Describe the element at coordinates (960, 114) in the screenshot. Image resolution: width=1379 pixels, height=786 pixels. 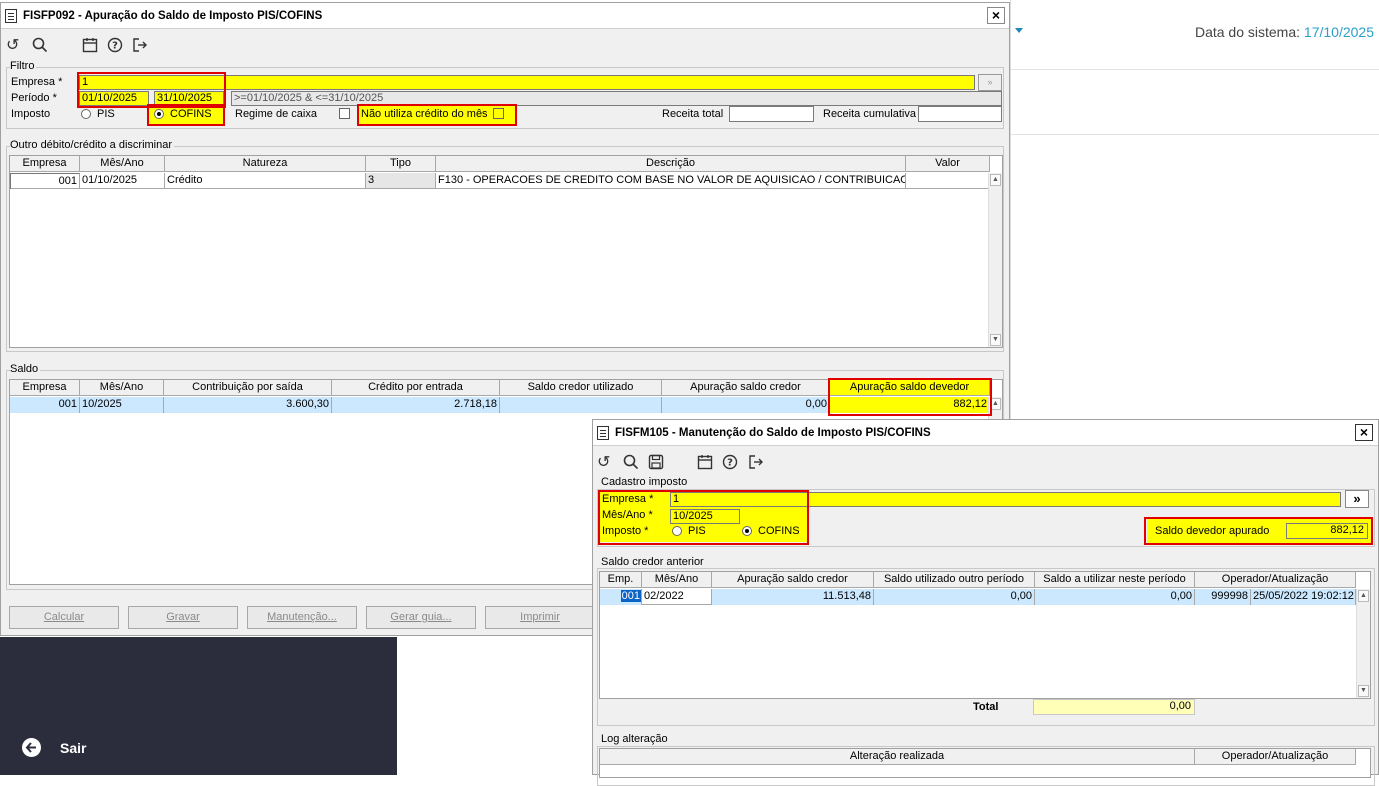
I see `receita-cumulativa-input` at that location.